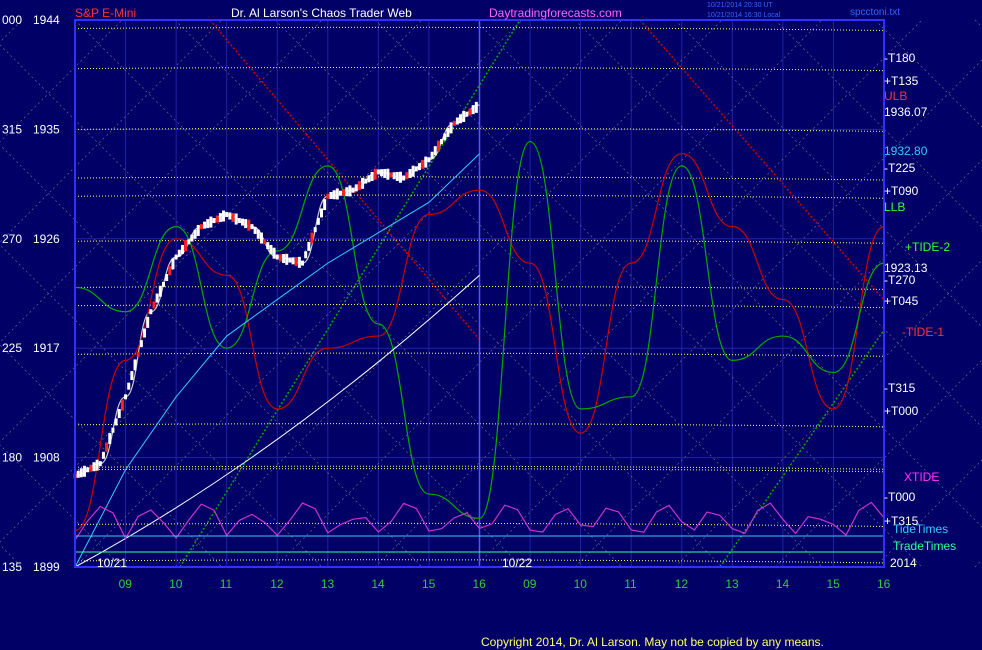 This screenshot has width=982, height=650. Describe the element at coordinates (682, 584) in the screenshot. I see `x-tick-label: 12` at that location.